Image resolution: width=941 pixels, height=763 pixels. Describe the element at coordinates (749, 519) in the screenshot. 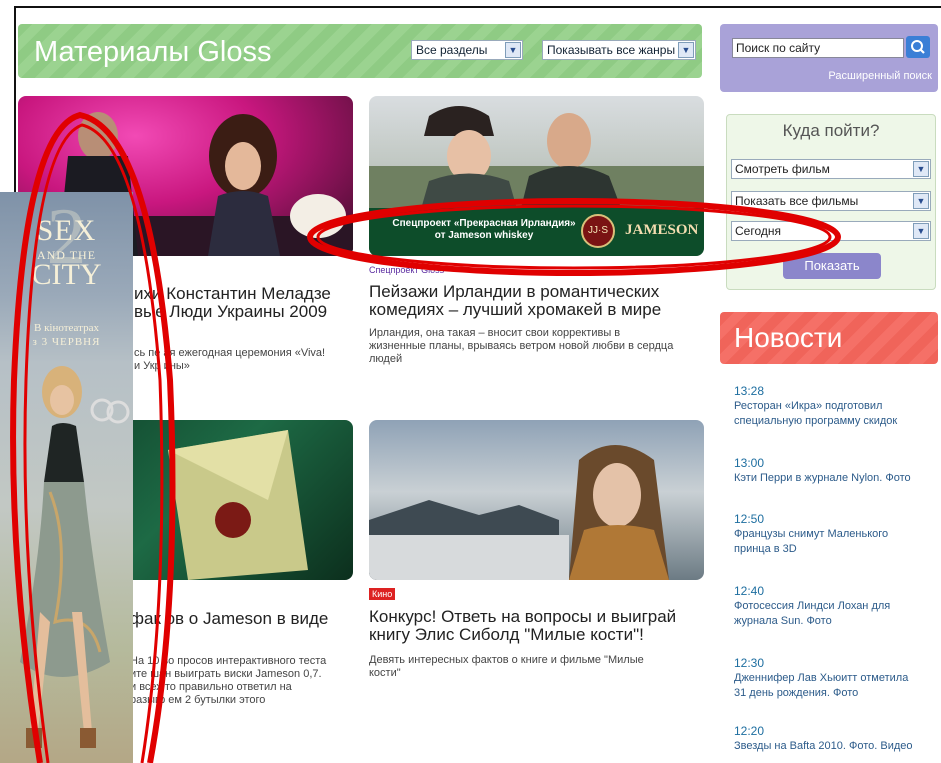

I see `news-time: 12:50` at that location.